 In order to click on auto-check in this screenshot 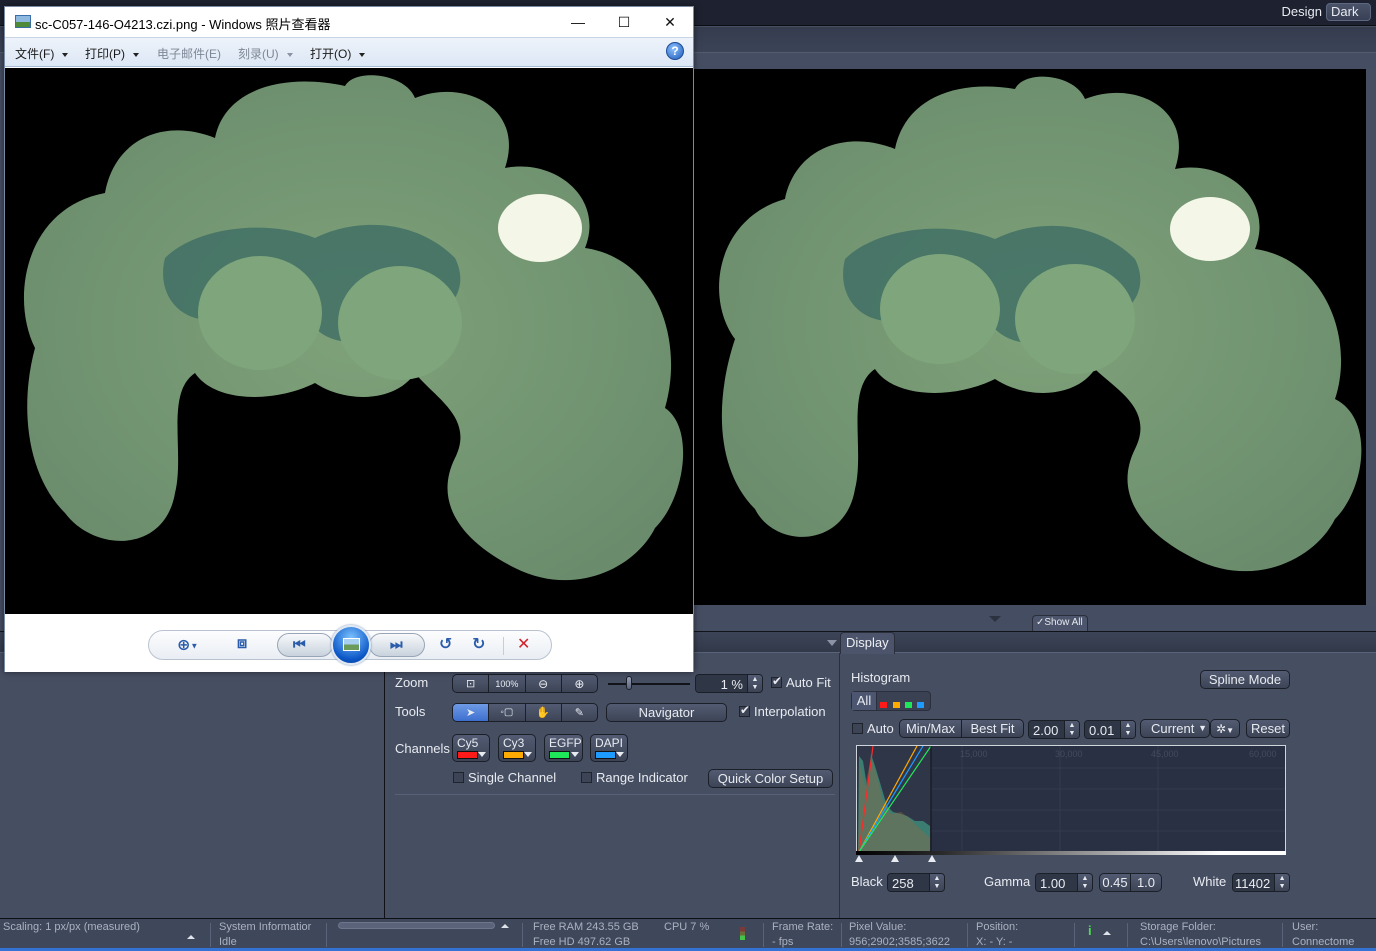, I will do `click(857, 728)`.